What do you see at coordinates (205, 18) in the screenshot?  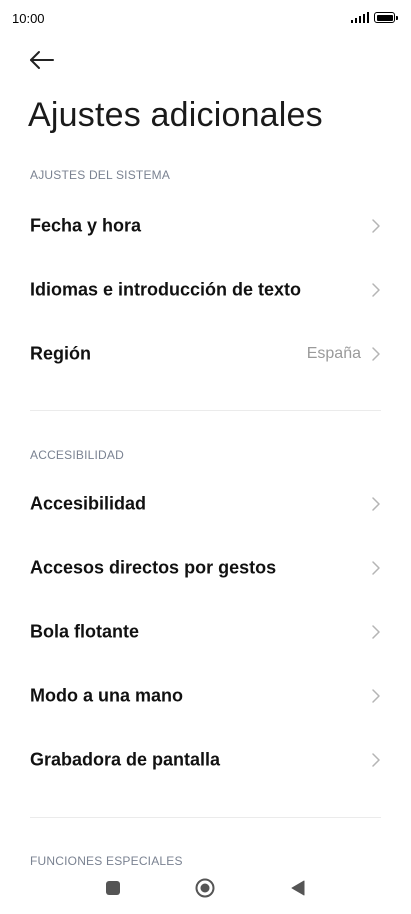 I see `status-bar: 10:00` at bounding box center [205, 18].